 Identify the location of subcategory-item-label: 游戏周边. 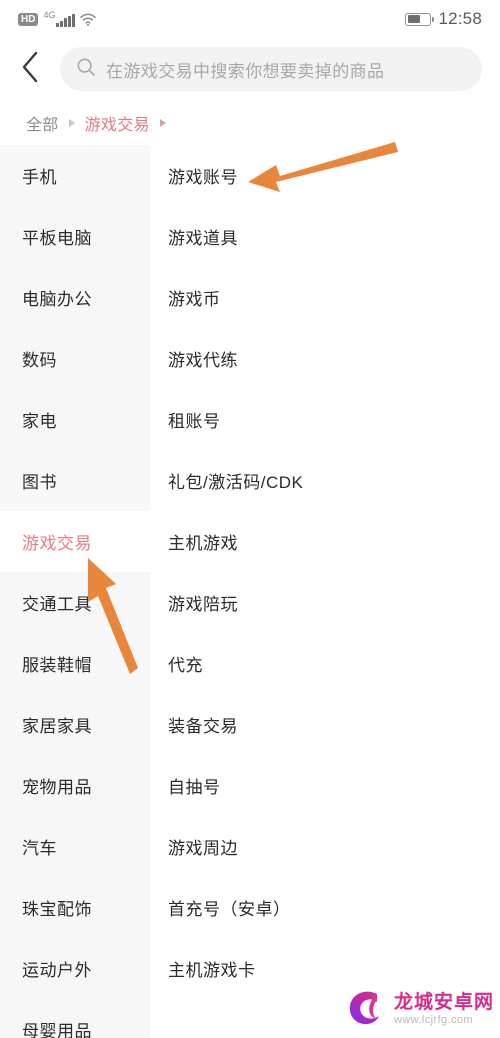
(203, 848).